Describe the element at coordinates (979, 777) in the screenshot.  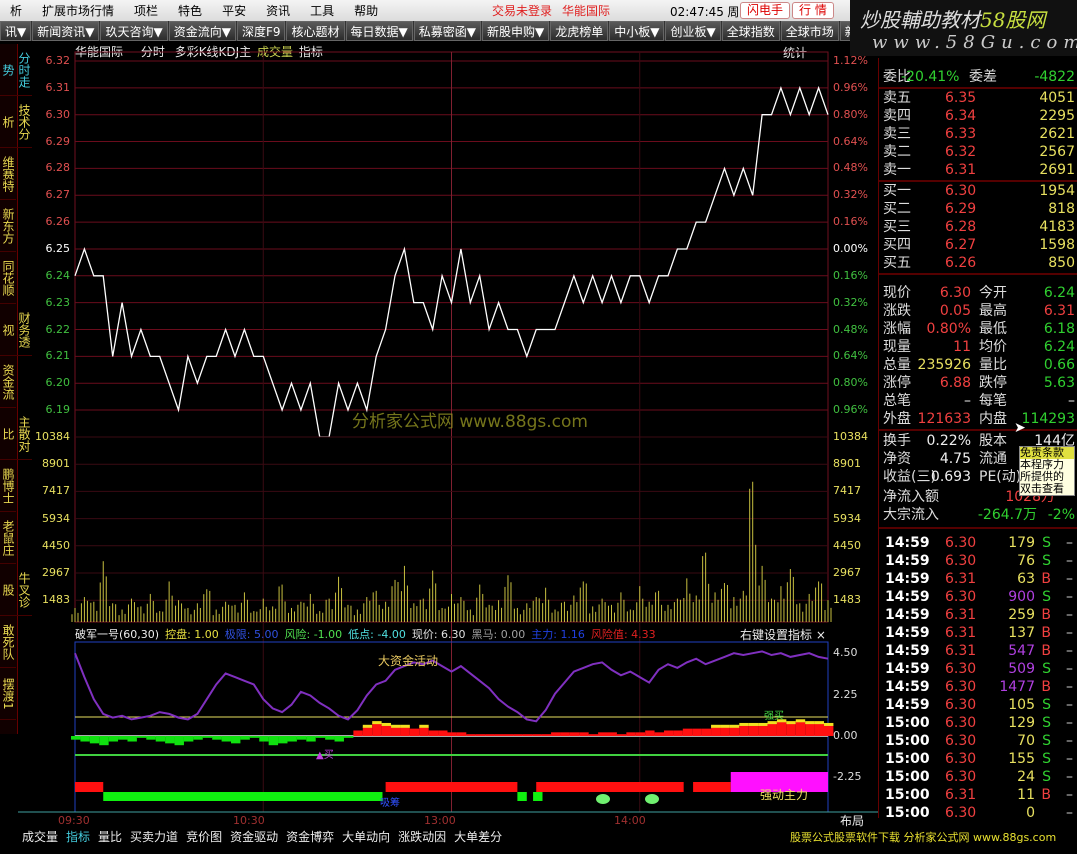
I see `tick-row: 15:00 6.30 24 S –` at that location.